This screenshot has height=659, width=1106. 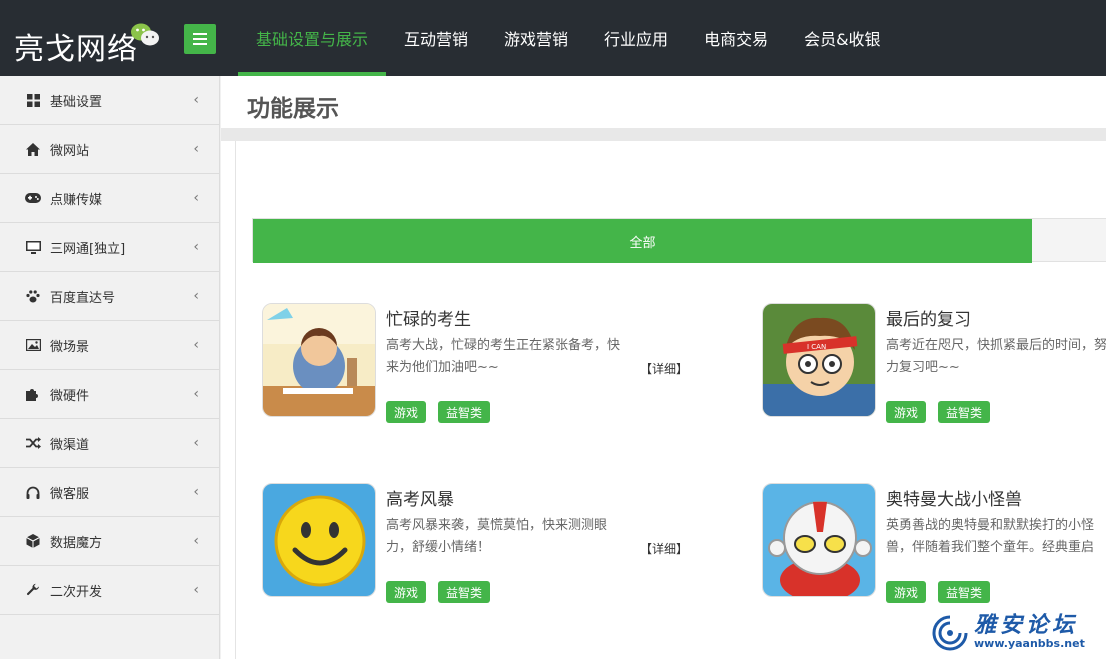 What do you see at coordinates (145, 34) in the screenshot?
I see `wechat-logo-icon` at bounding box center [145, 34].